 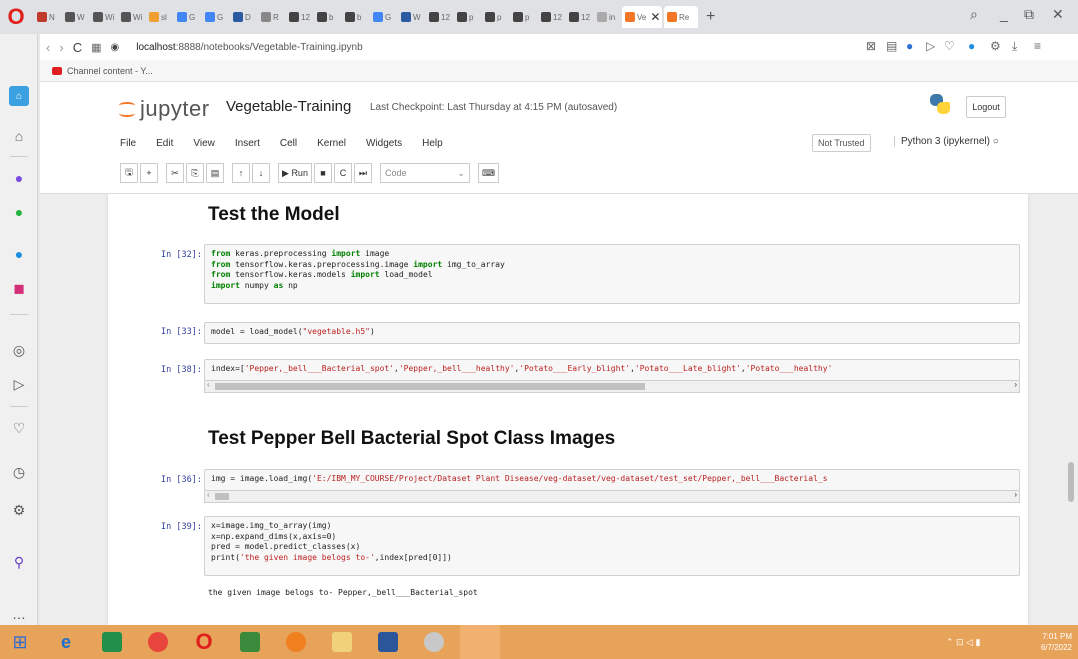 I want to click on easy-setup-icon: ≡, so click(x=1037, y=46).